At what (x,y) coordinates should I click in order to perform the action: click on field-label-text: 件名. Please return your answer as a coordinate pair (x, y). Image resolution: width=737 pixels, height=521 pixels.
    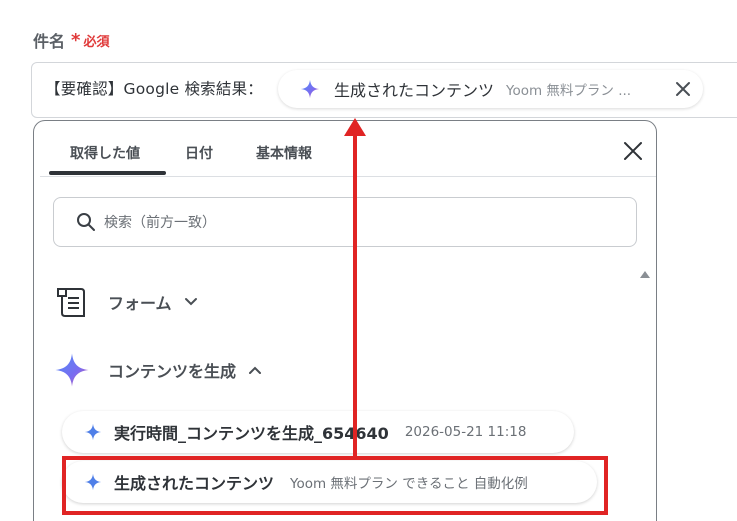
    Looking at the image, I should click on (49, 41).